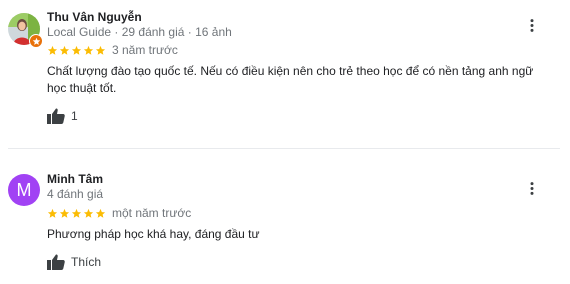  I want to click on review-divider, so click(284, 148).